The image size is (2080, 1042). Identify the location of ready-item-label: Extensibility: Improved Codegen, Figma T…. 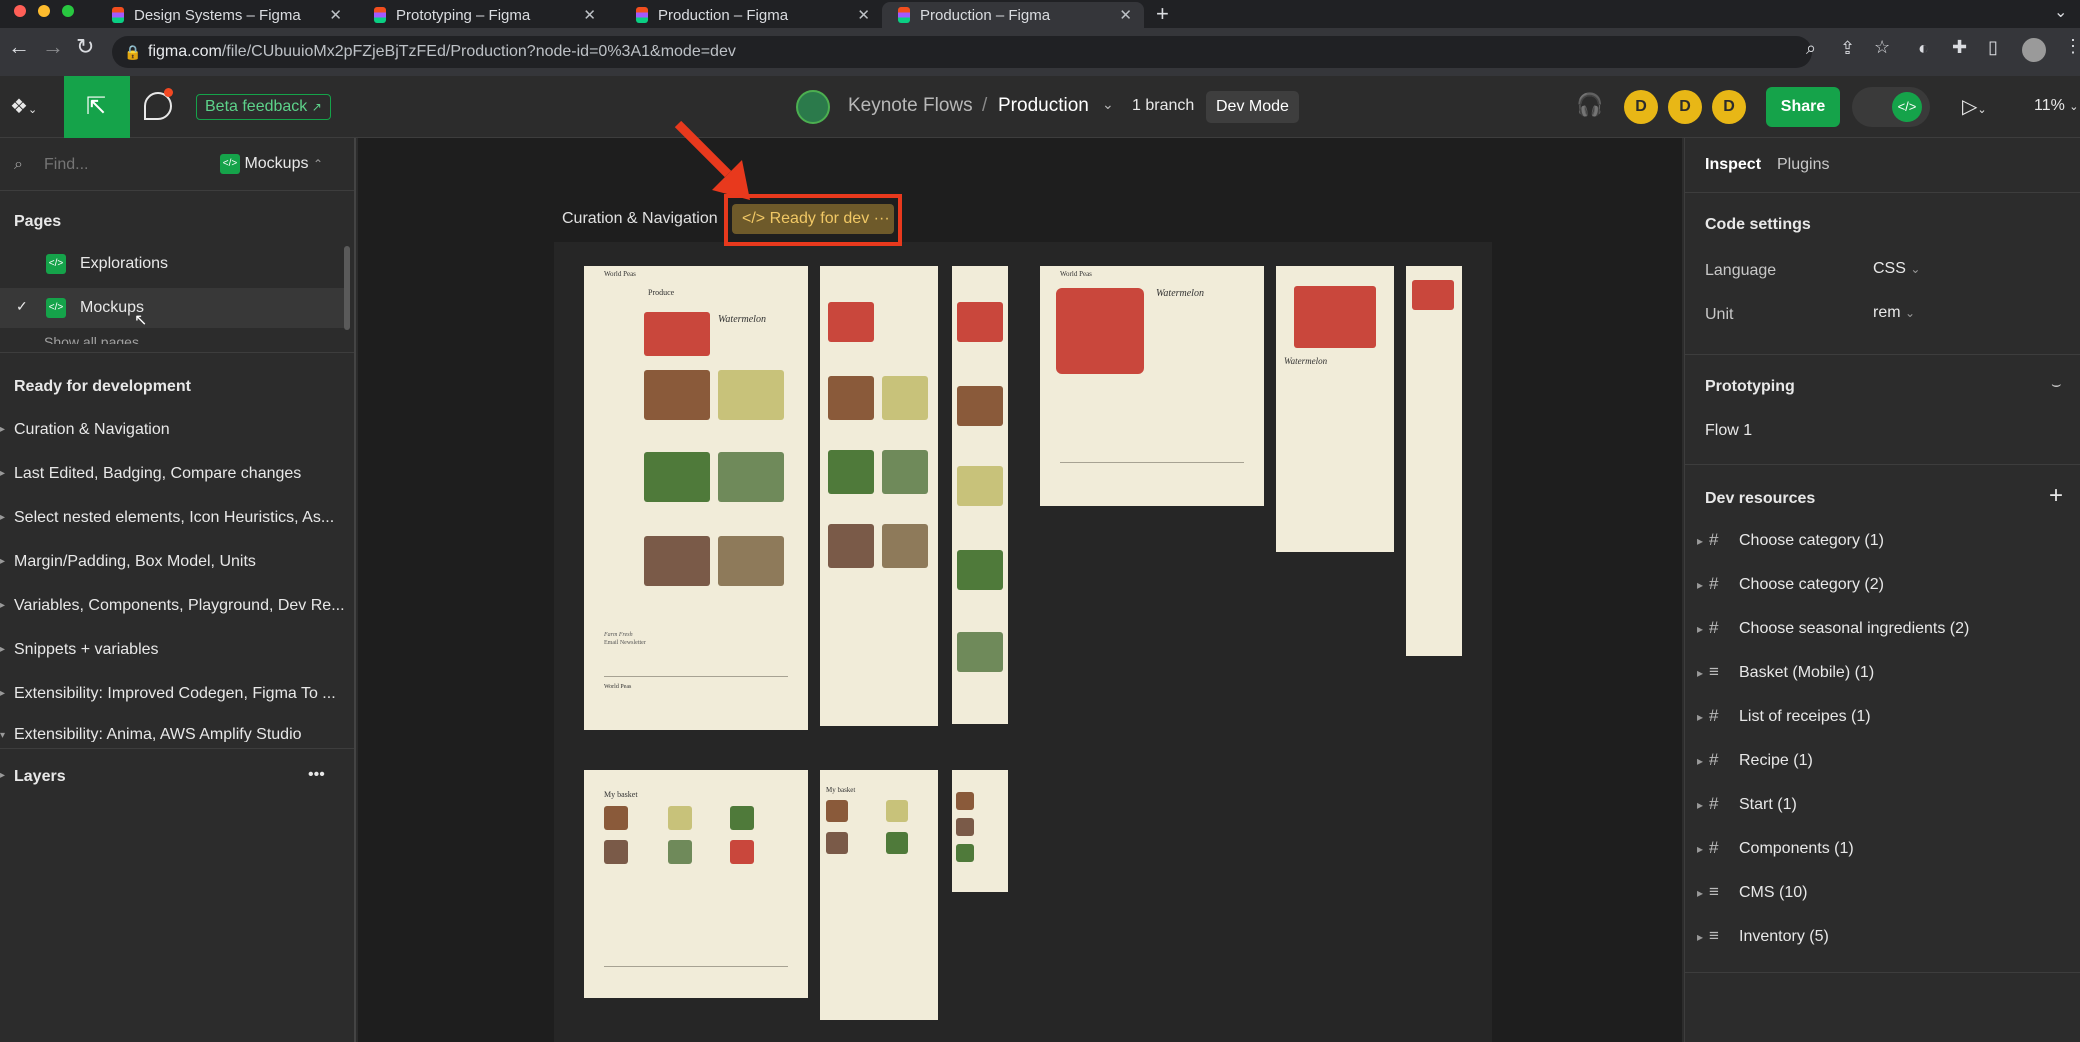
(175, 693).